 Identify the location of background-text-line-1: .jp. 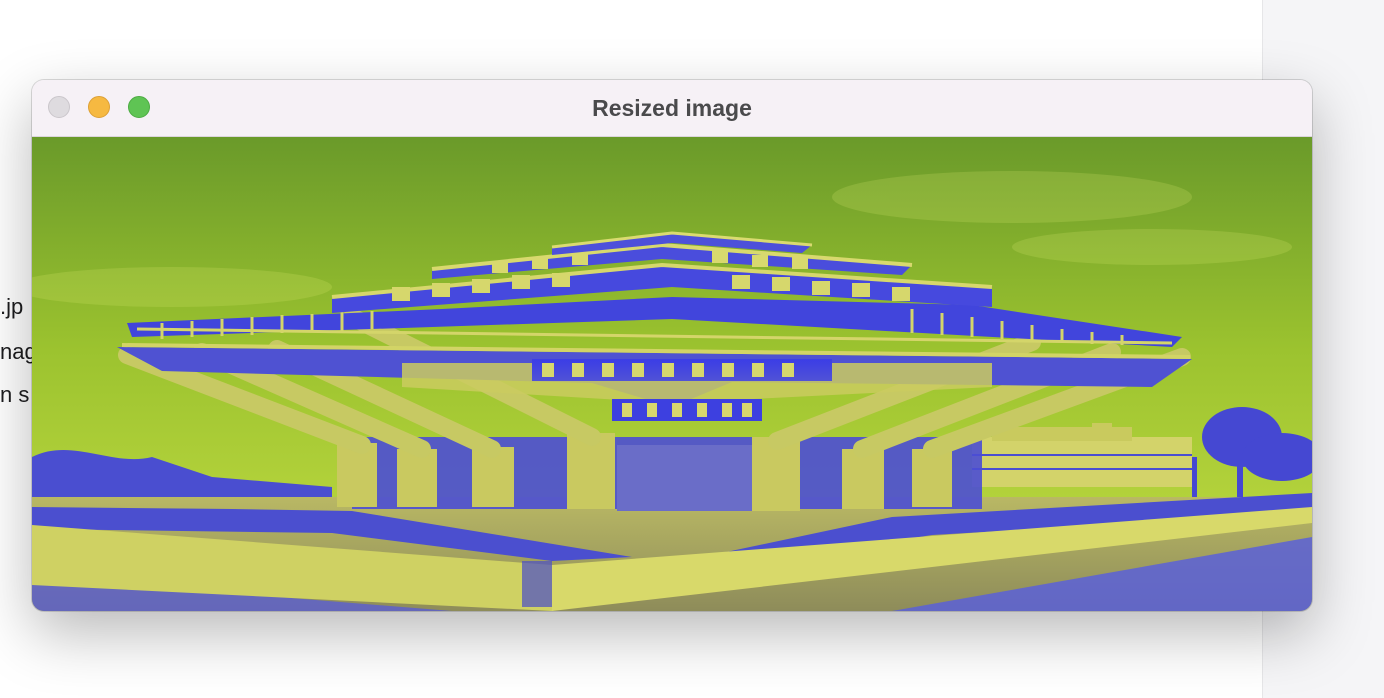
(12, 306).